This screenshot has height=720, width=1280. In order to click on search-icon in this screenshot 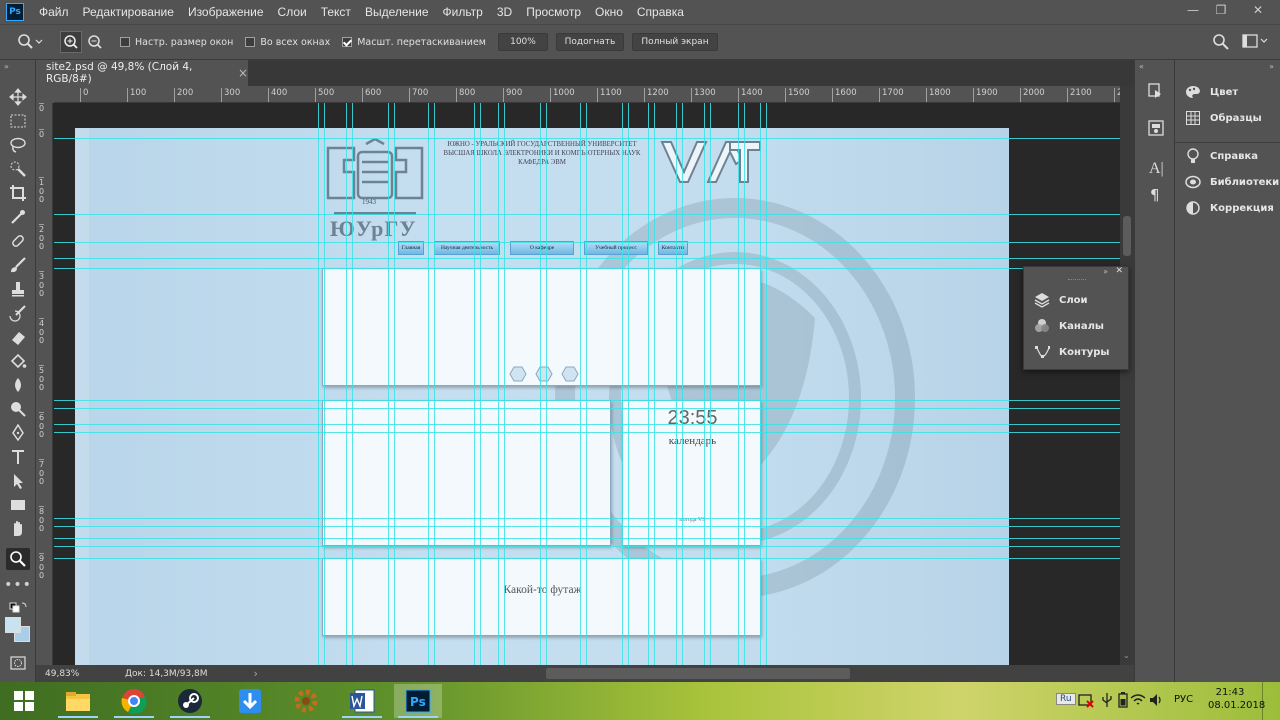, I will do `click(1221, 43)`.